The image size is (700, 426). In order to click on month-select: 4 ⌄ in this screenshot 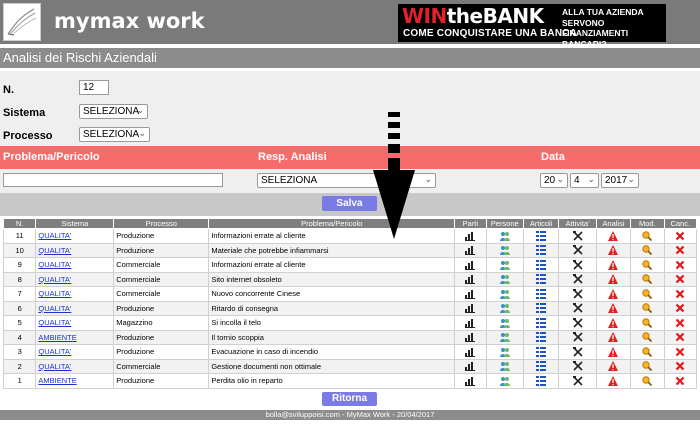, I will do `click(584, 180)`.